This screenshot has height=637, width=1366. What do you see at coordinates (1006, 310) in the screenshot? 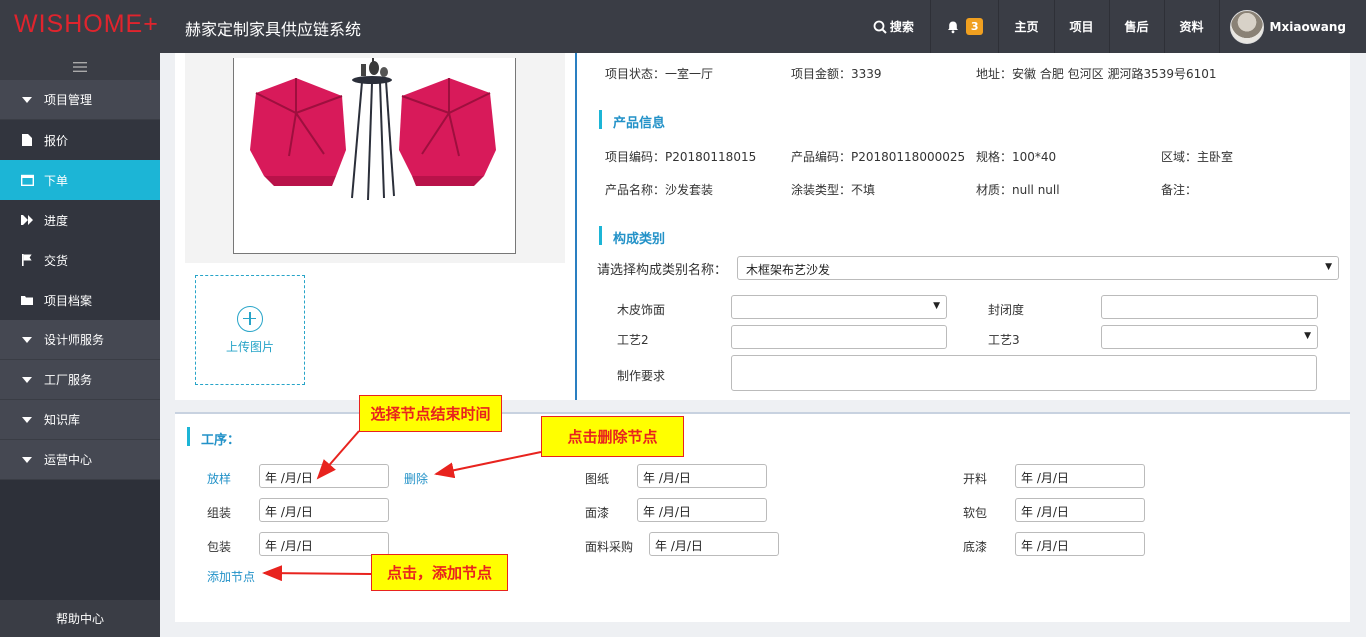
I see `closure-label: 封闭度` at bounding box center [1006, 310].